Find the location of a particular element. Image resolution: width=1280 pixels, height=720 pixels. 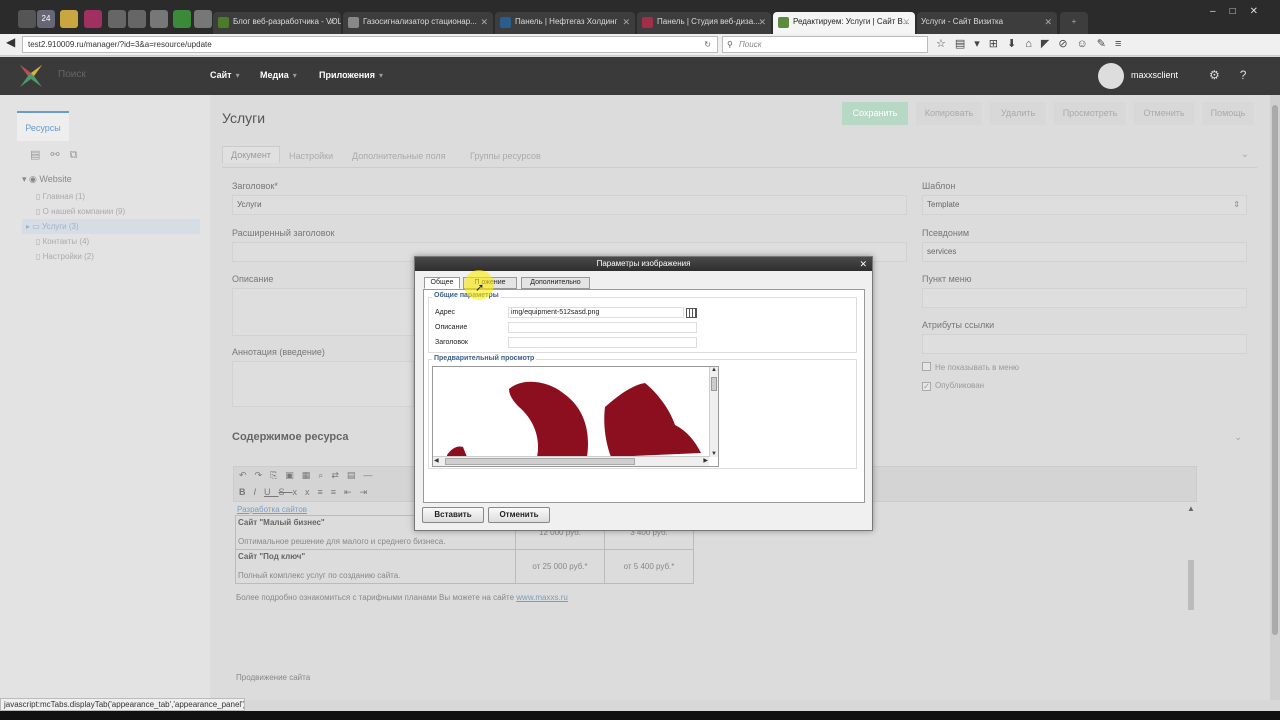

manager-search-input: Поиск is located at coordinates (72, 74).